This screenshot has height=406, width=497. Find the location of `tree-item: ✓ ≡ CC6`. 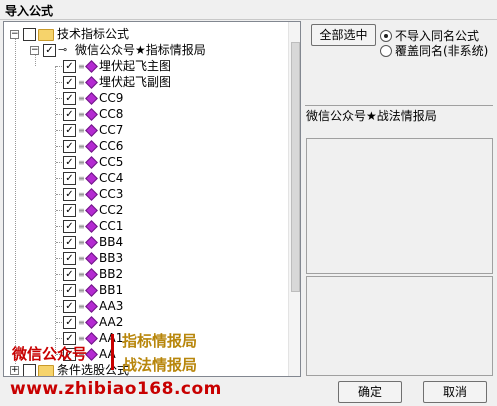

tree-item: ✓ ≡ CC6 is located at coordinates (144, 146).